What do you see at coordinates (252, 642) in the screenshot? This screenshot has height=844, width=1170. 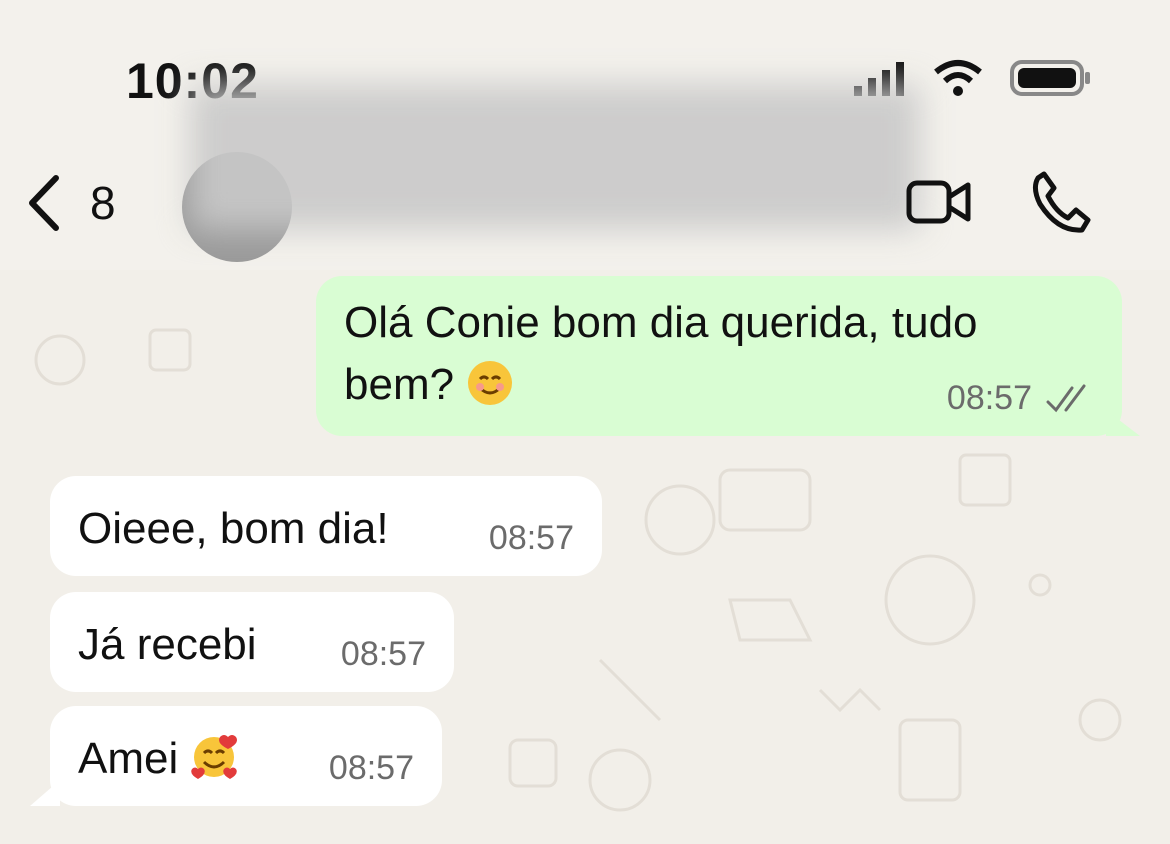 I see `message-bubble-incoming: Já recebi 08:57` at bounding box center [252, 642].